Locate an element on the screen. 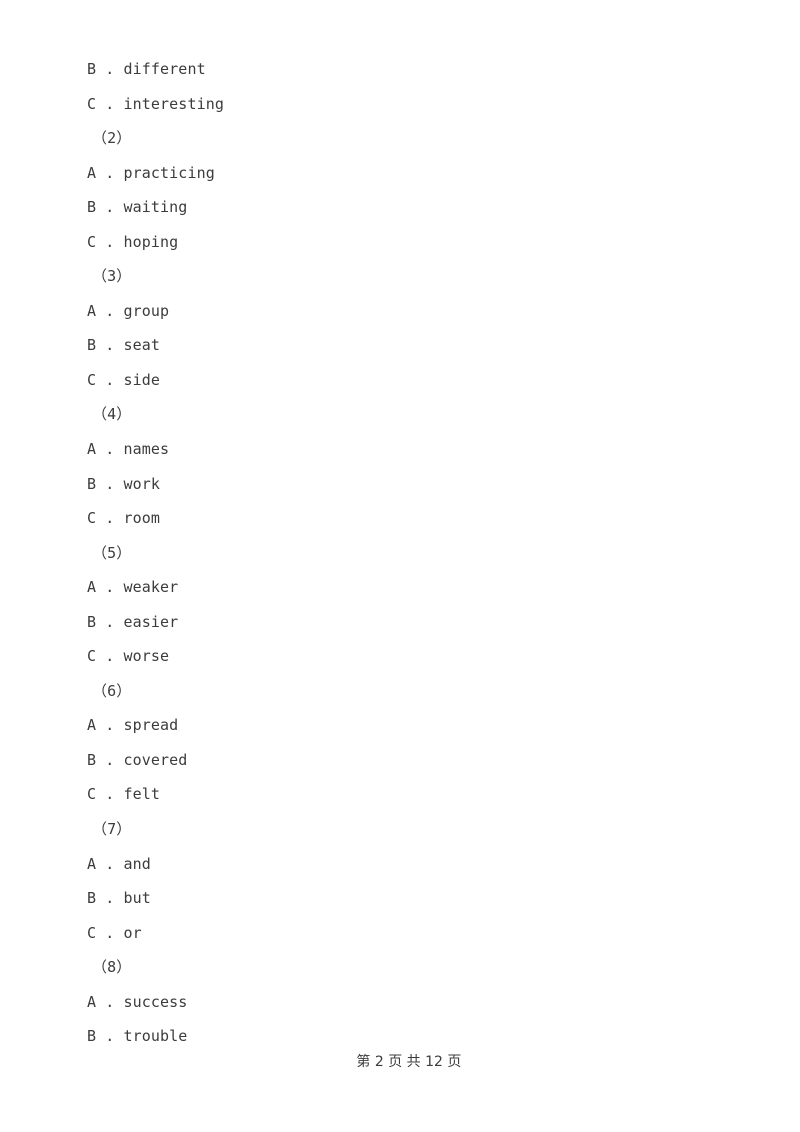 This screenshot has height=1132, width=800. answer-option-line: C . room is located at coordinates (124, 518).